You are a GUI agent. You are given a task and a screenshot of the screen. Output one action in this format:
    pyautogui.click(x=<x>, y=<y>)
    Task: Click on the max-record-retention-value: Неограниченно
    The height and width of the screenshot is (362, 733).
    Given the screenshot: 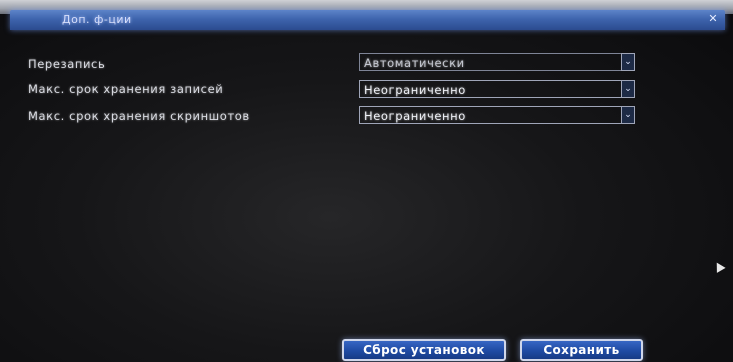 What is the action you would take?
    pyautogui.click(x=490, y=89)
    